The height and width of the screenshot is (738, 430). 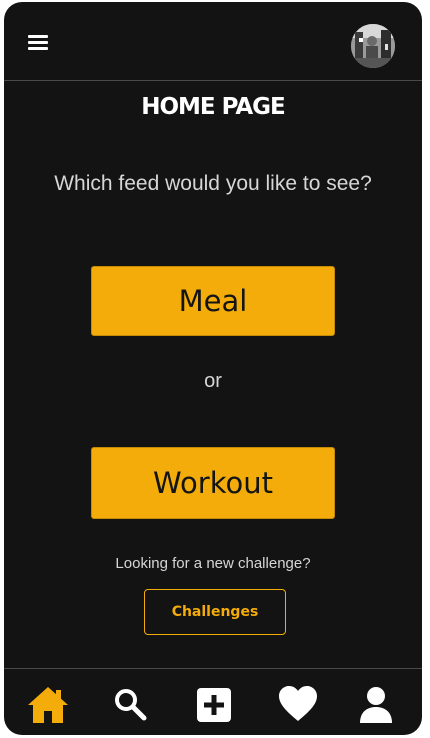 I want to click on top-bar, so click(x=213, y=41).